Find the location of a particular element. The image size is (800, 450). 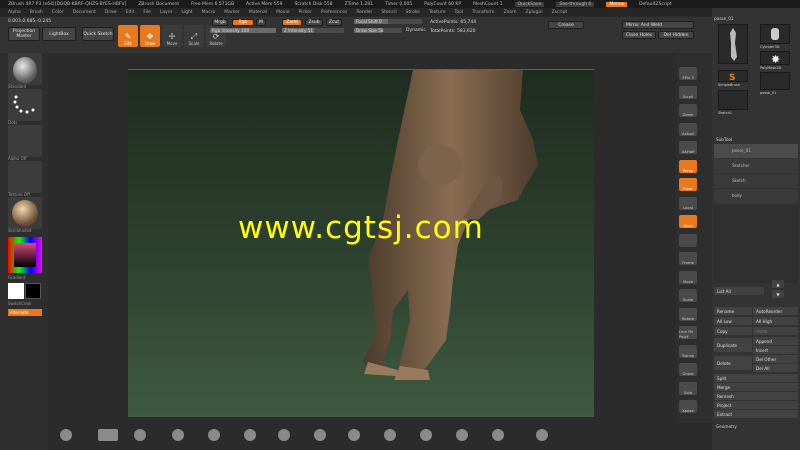

secondary-color-swatch is located at coordinates (33, 291).